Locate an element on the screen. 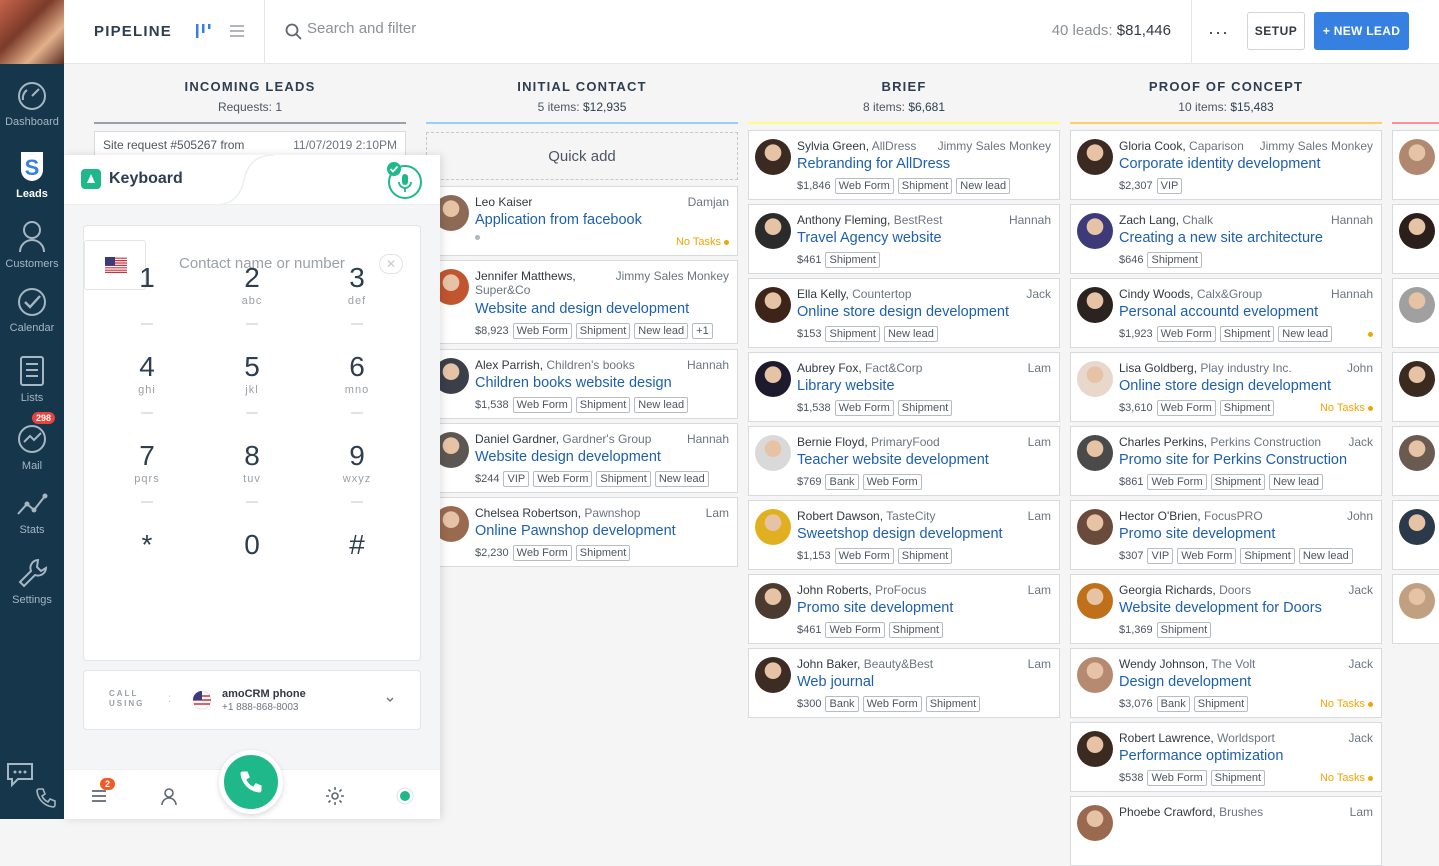  lead-title-link: Personal accountd evelopment is located at coordinates (1218, 312).